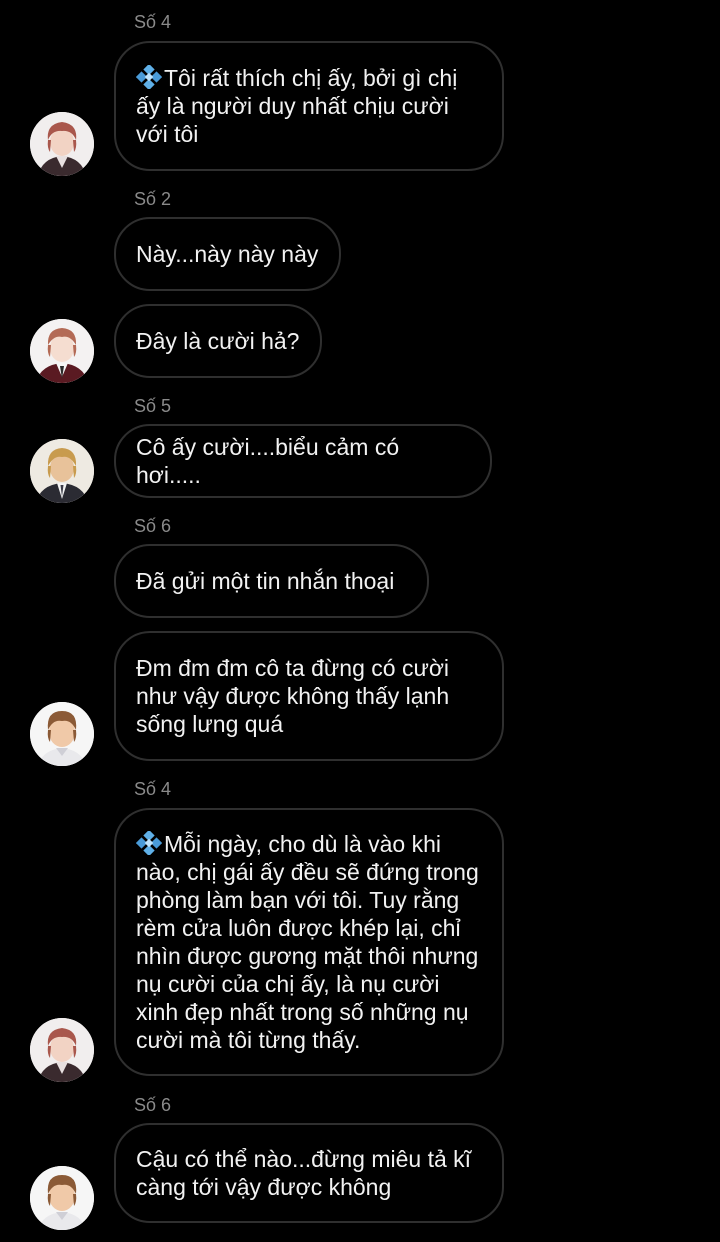 This screenshot has height=1242, width=720. I want to click on message-text: Đây là cười hả?, so click(218, 341).